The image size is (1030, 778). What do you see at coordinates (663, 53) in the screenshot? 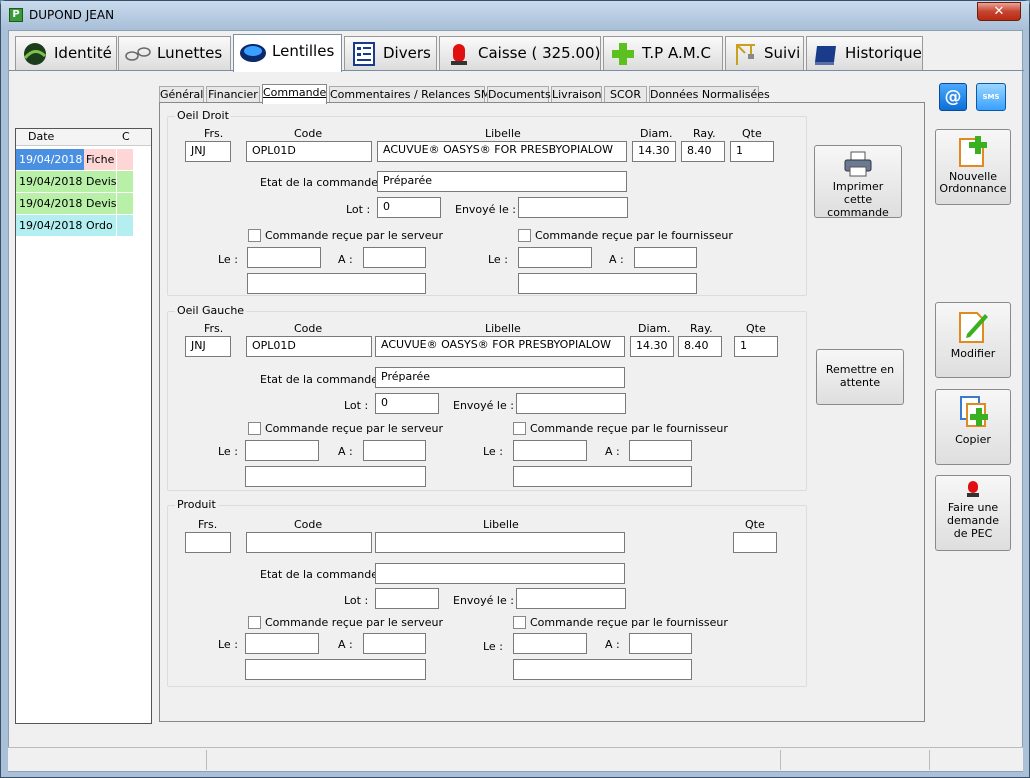
I see `tab-tpamc: T.P A.M.C` at bounding box center [663, 53].